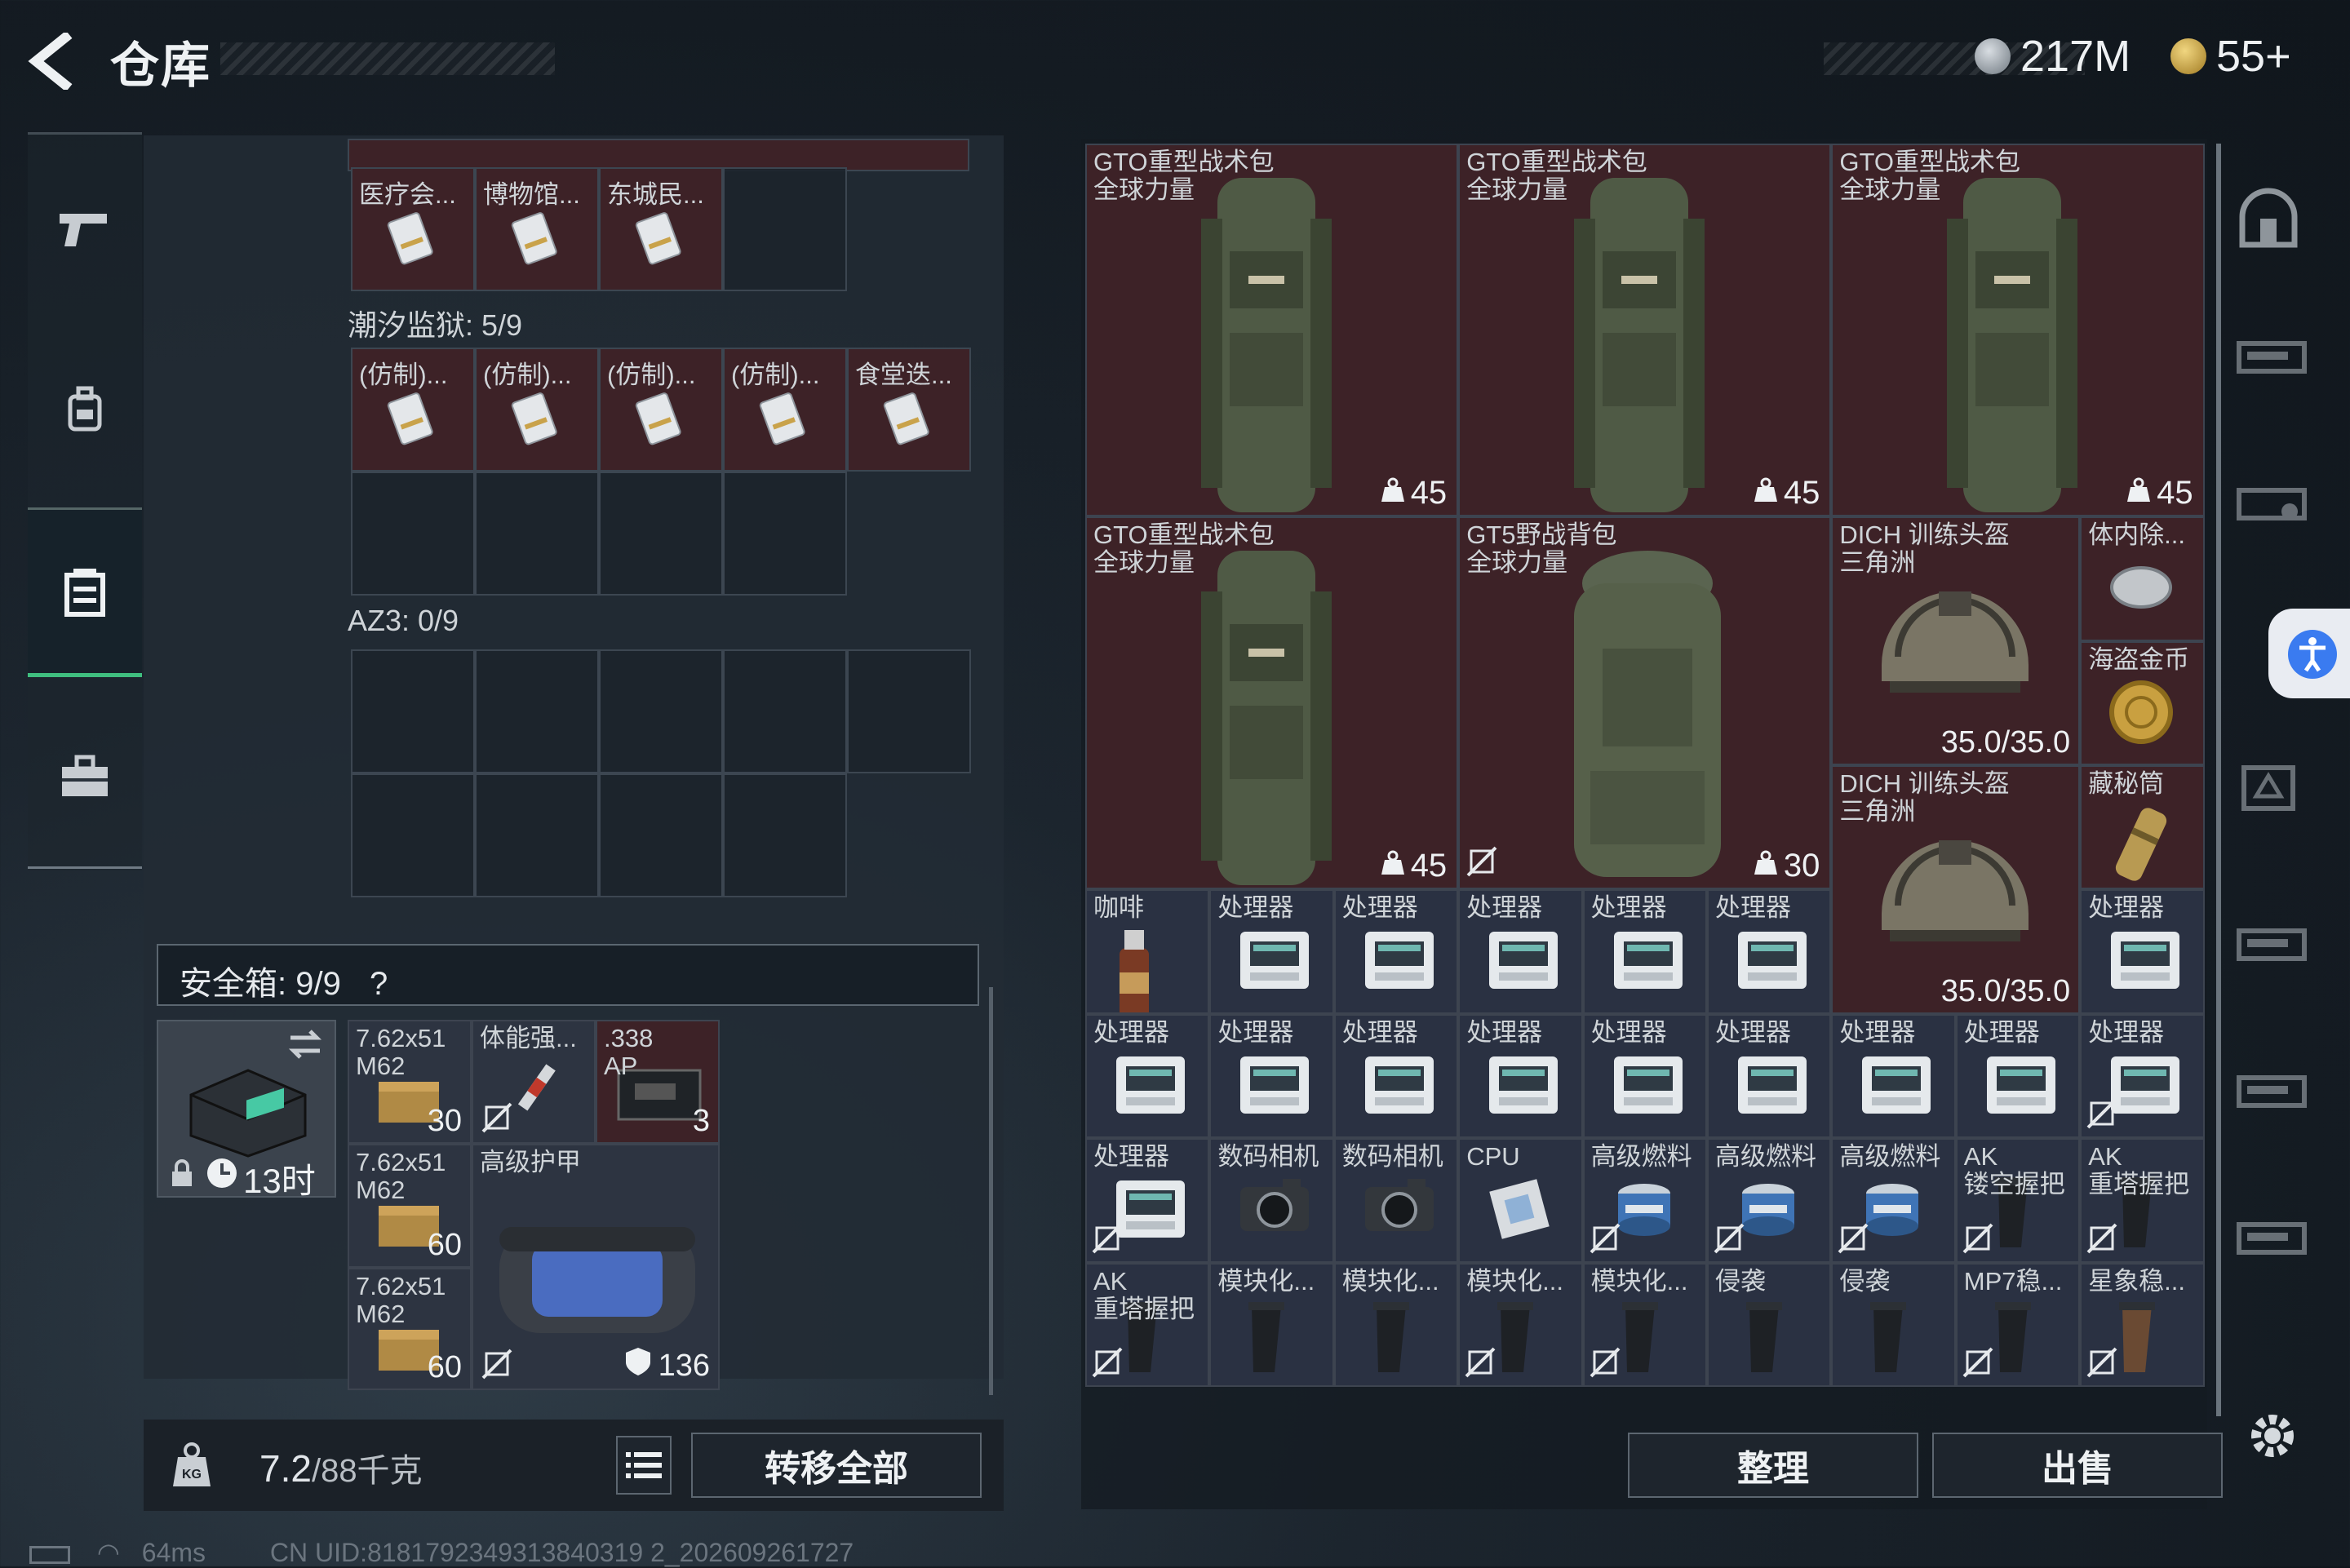 This screenshot has height=1568, width=2350. What do you see at coordinates (658, 1082) in the screenshot?
I see `ammo-item: .338 AP 3` at bounding box center [658, 1082].